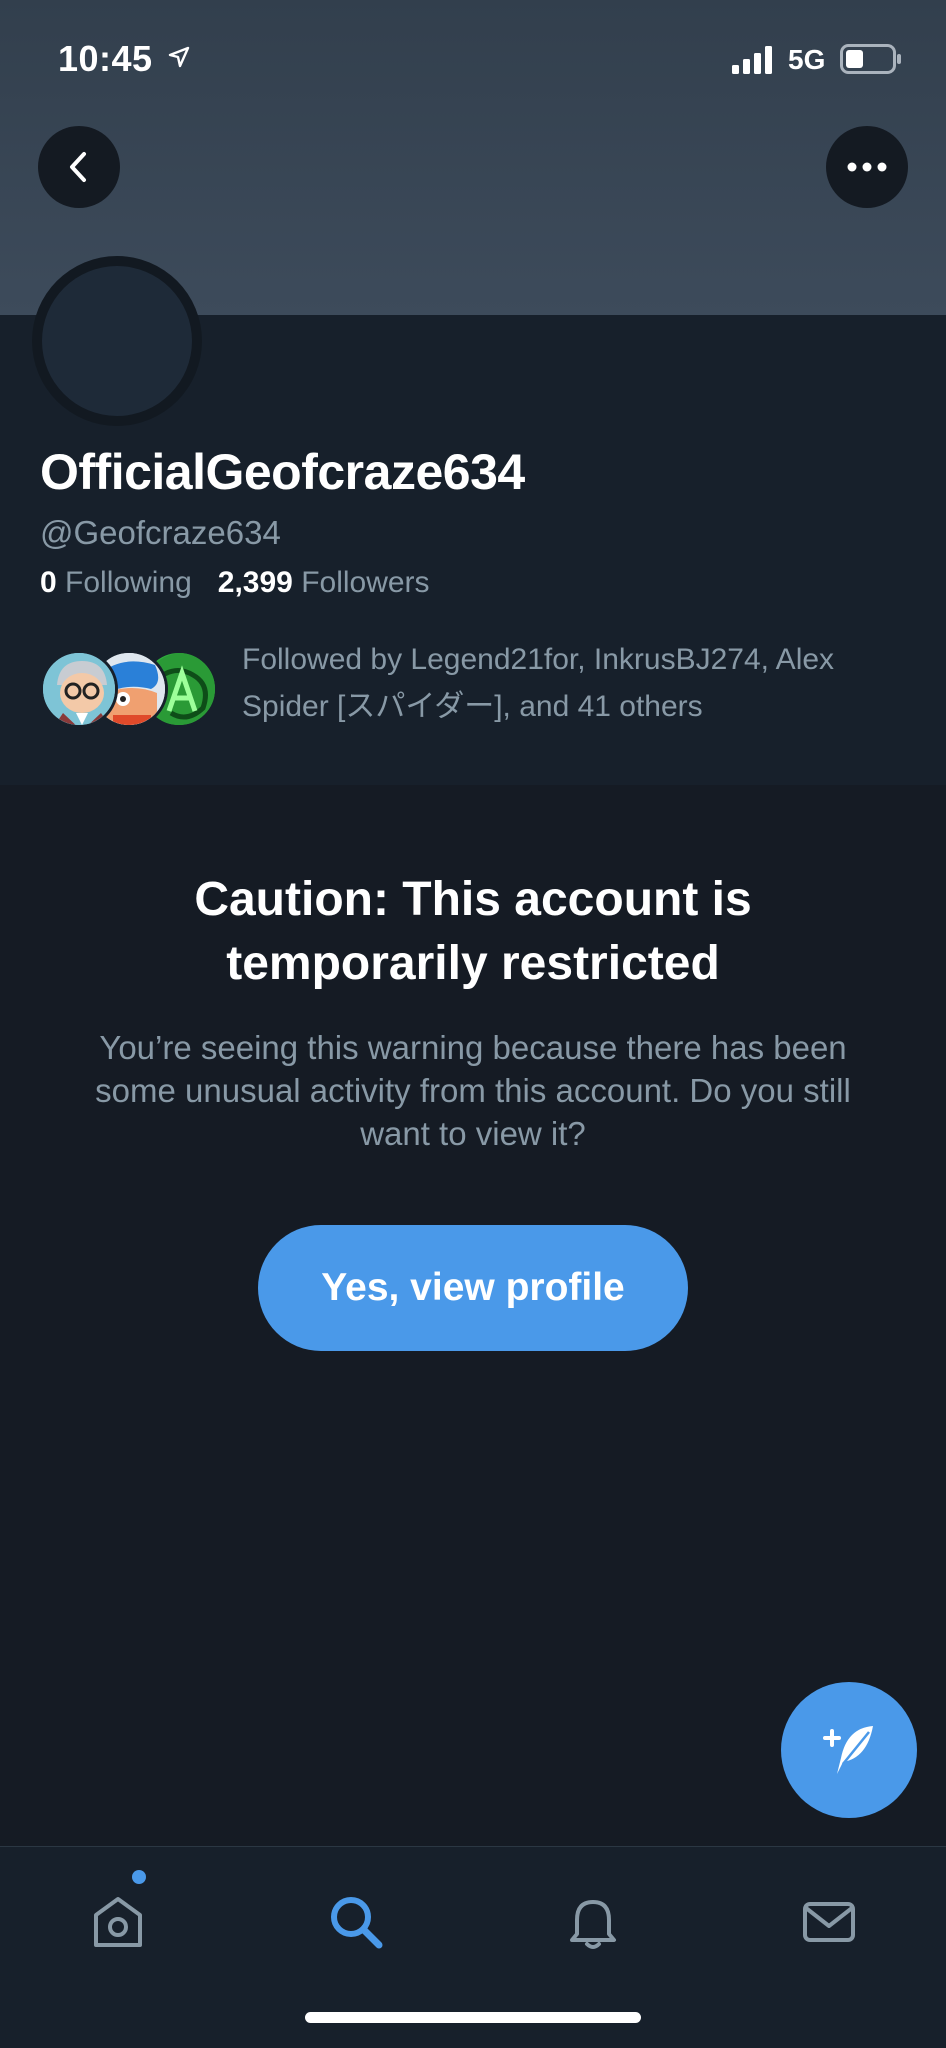 The width and height of the screenshot is (946, 2048). Describe the element at coordinates (282, 472) in the screenshot. I see `display-name: OfficialGeofcraze634` at that location.